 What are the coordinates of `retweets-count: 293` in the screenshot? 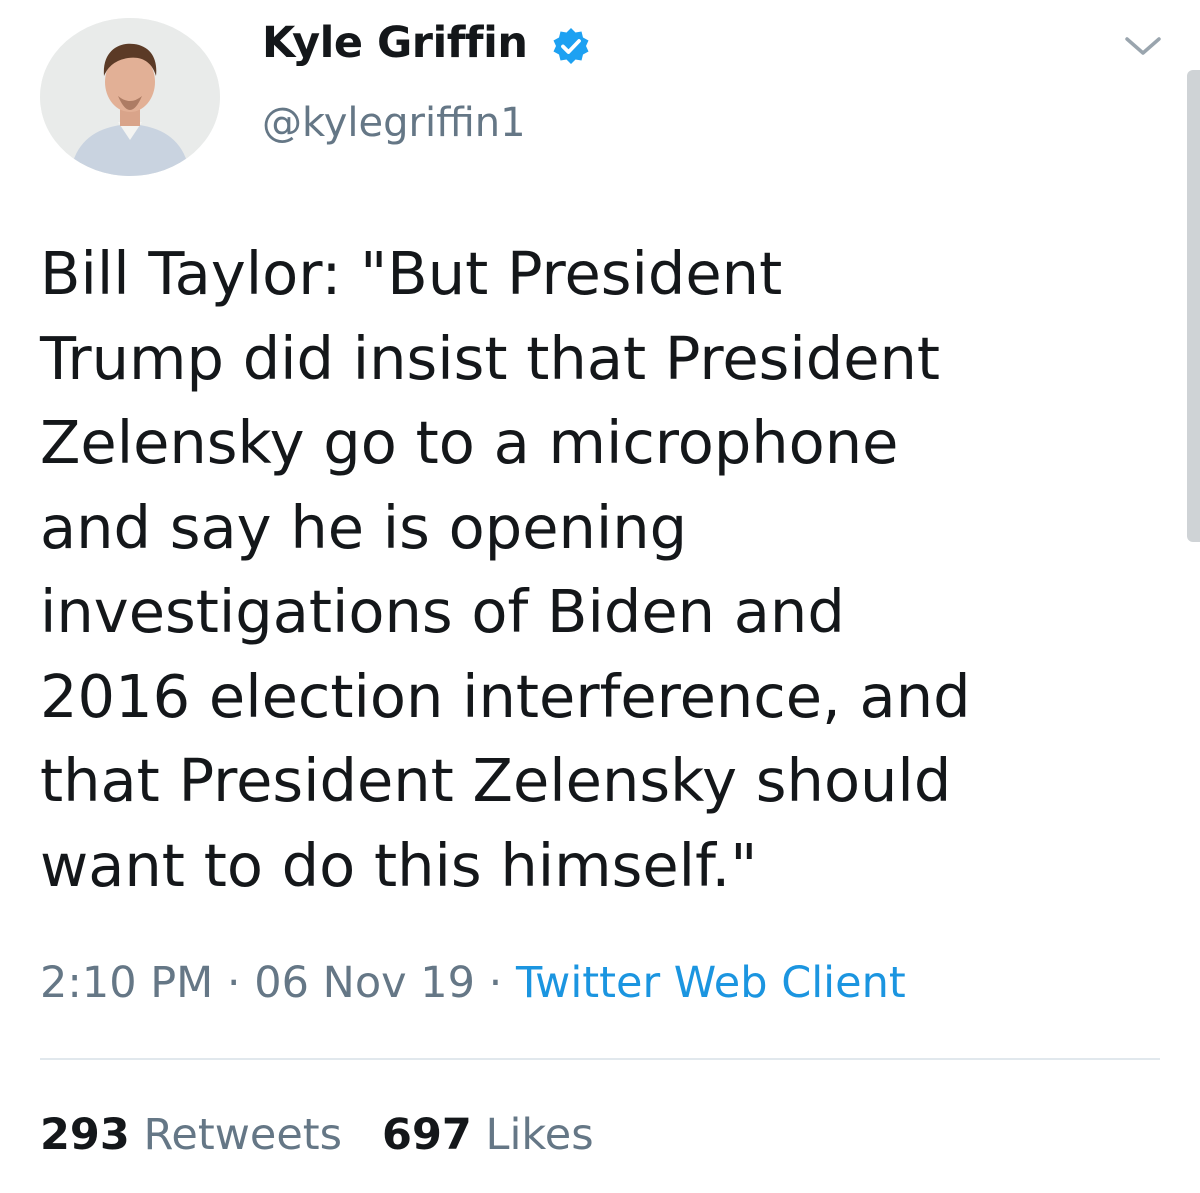 It's located at (85, 1135).